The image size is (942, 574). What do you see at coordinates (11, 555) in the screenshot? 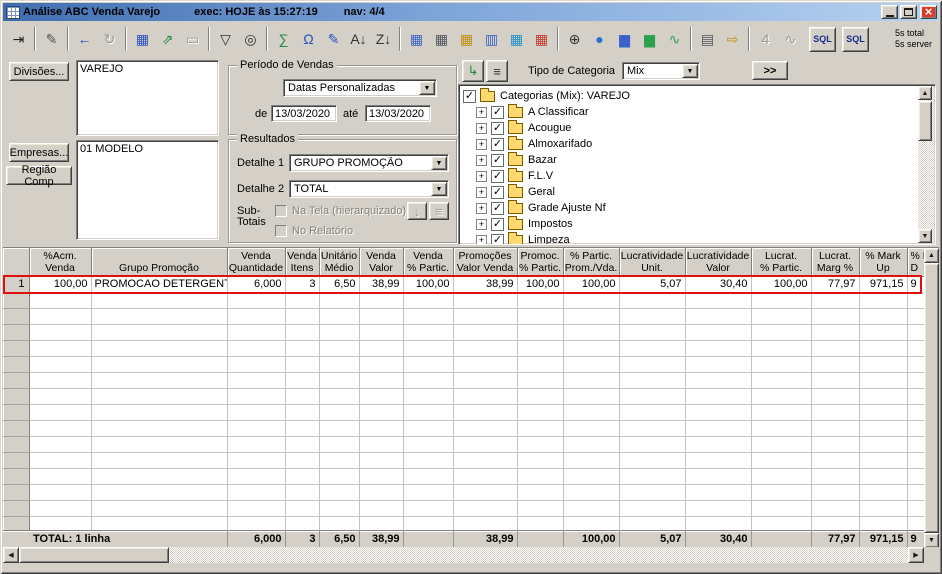
I see `scroll-left-icon: ◀` at bounding box center [11, 555].